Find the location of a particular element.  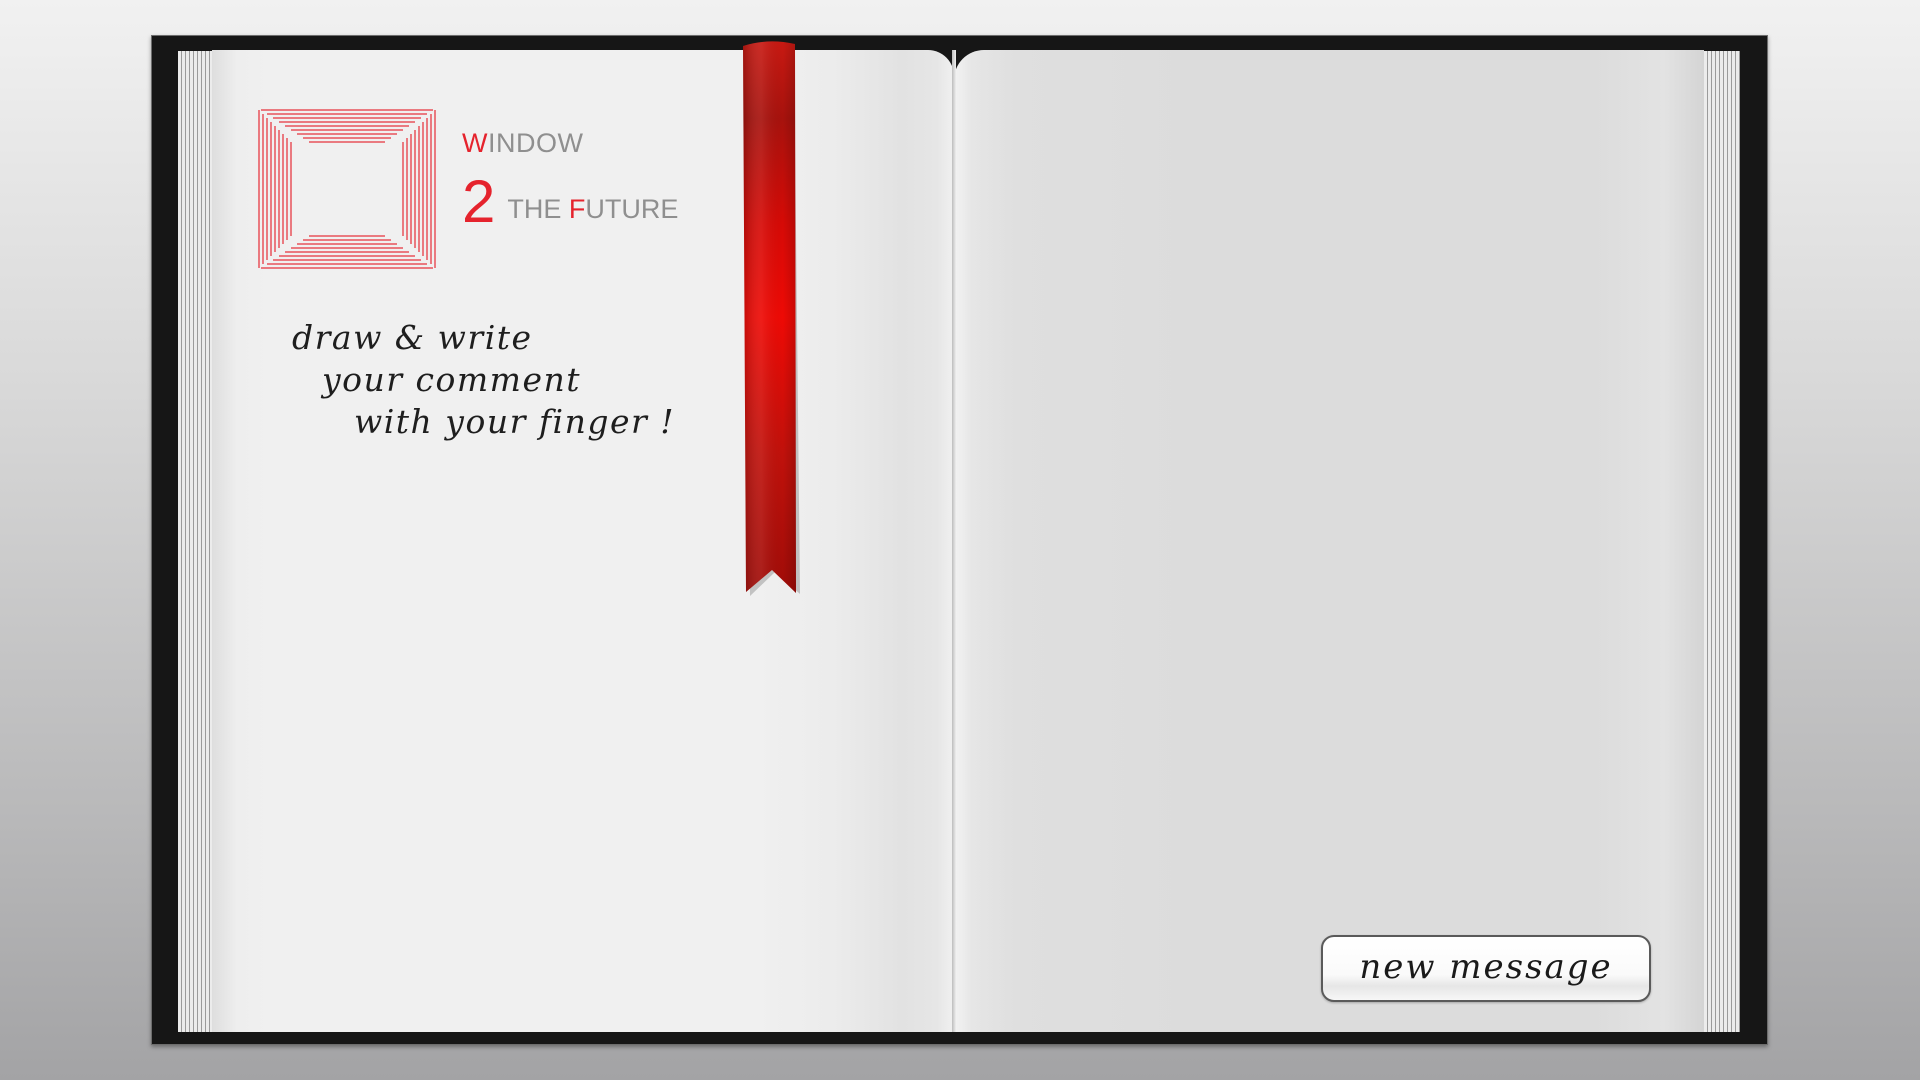

logo-window-rest: INDOW is located at coordinates (535, 143).